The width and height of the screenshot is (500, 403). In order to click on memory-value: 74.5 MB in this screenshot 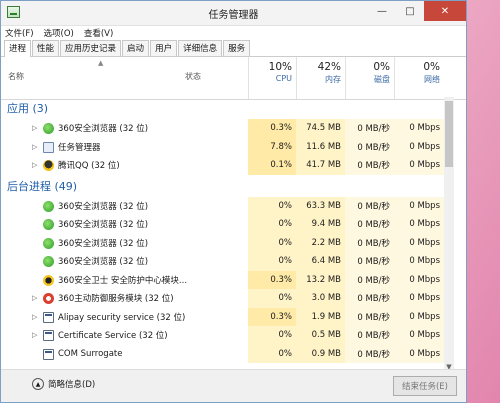, I will do `click(320, 128)`.